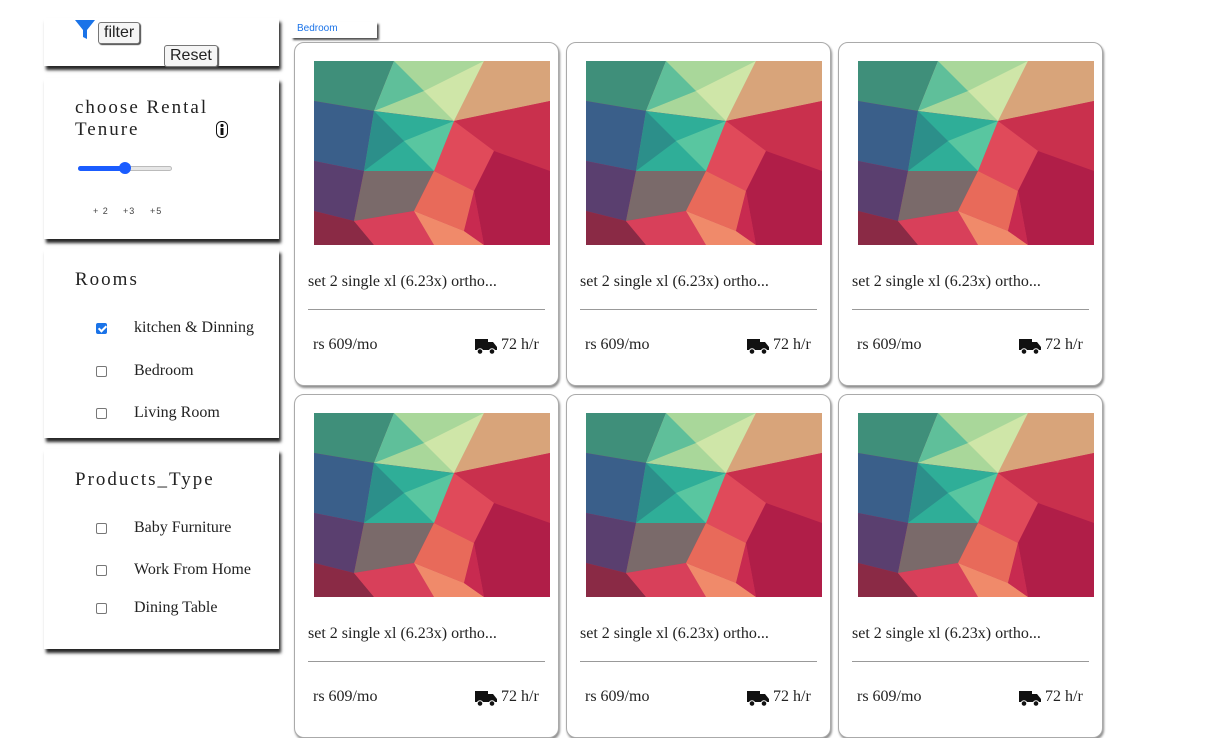 The image size is (1225, 738). Describe the element at coordinates (101, 168) in the screenshot. I see `slider-fill` at that location.